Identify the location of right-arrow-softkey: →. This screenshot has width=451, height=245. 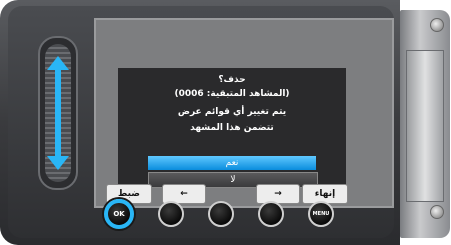
(278, 194).